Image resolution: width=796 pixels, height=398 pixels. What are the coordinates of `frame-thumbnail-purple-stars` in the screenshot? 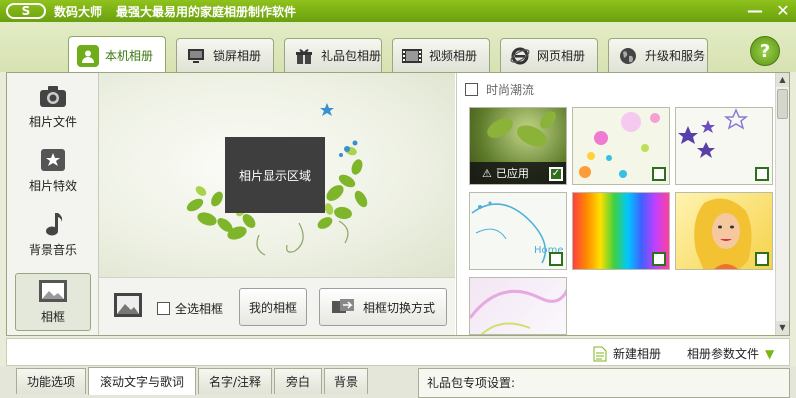 It's located at (724, 146).